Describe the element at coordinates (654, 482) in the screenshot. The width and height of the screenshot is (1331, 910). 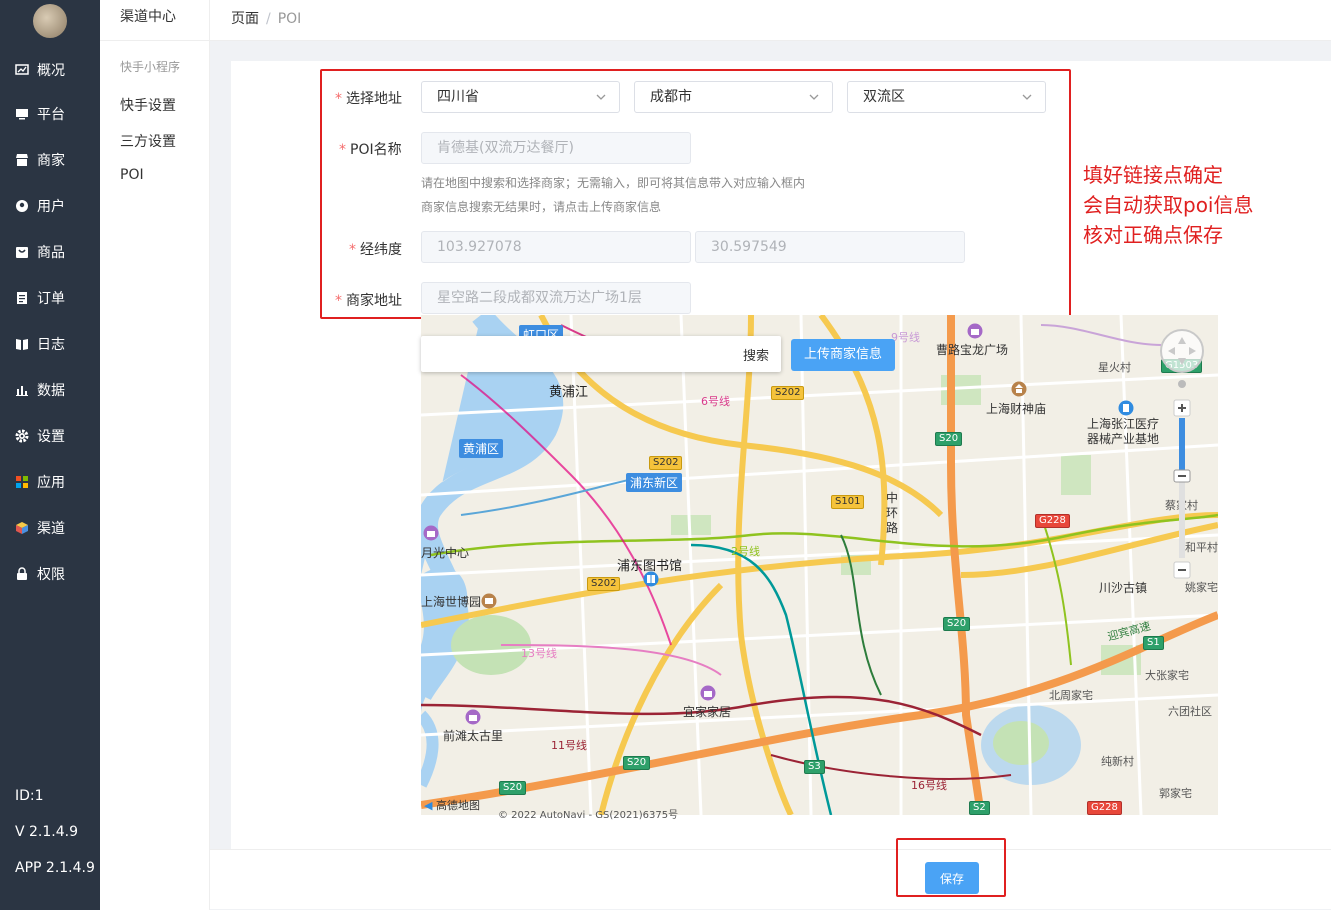
I see `map-label-pudong: 浦东新区` at that location.